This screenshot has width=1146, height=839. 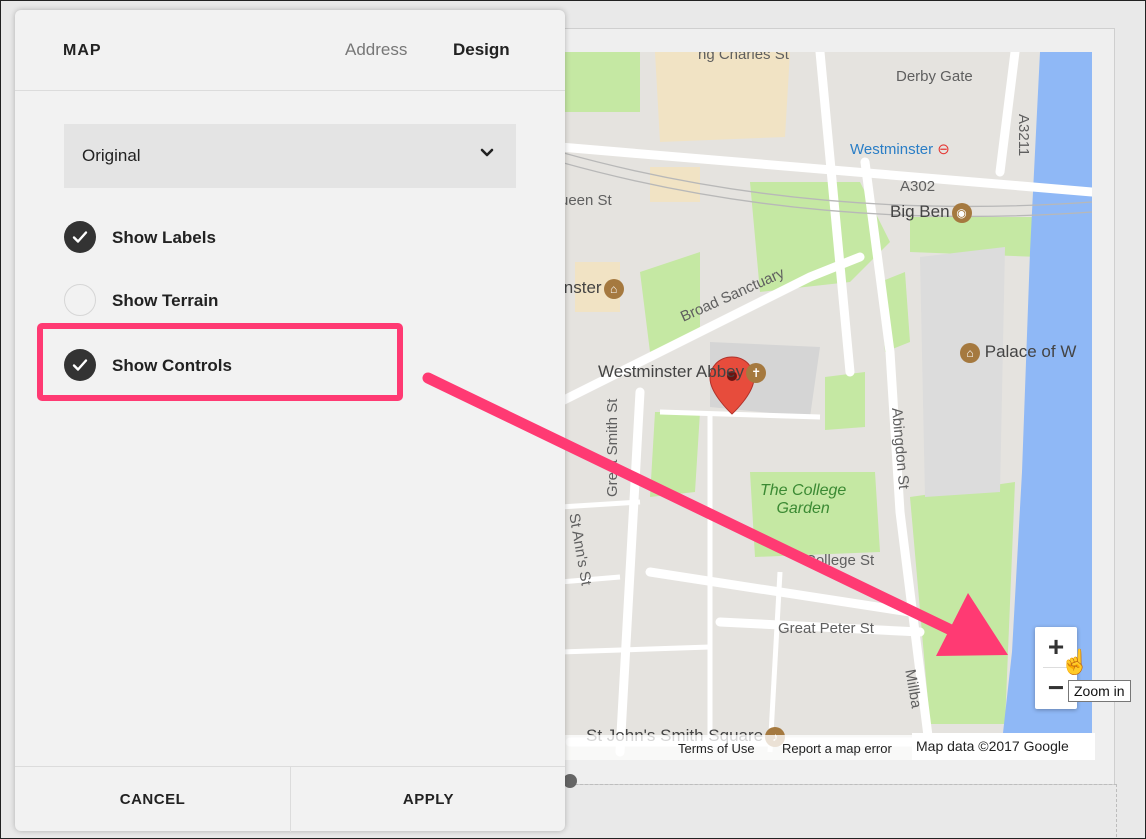 I want to click on map-label-great-peter-st: Great Peter St, so click(x=826, y=628).